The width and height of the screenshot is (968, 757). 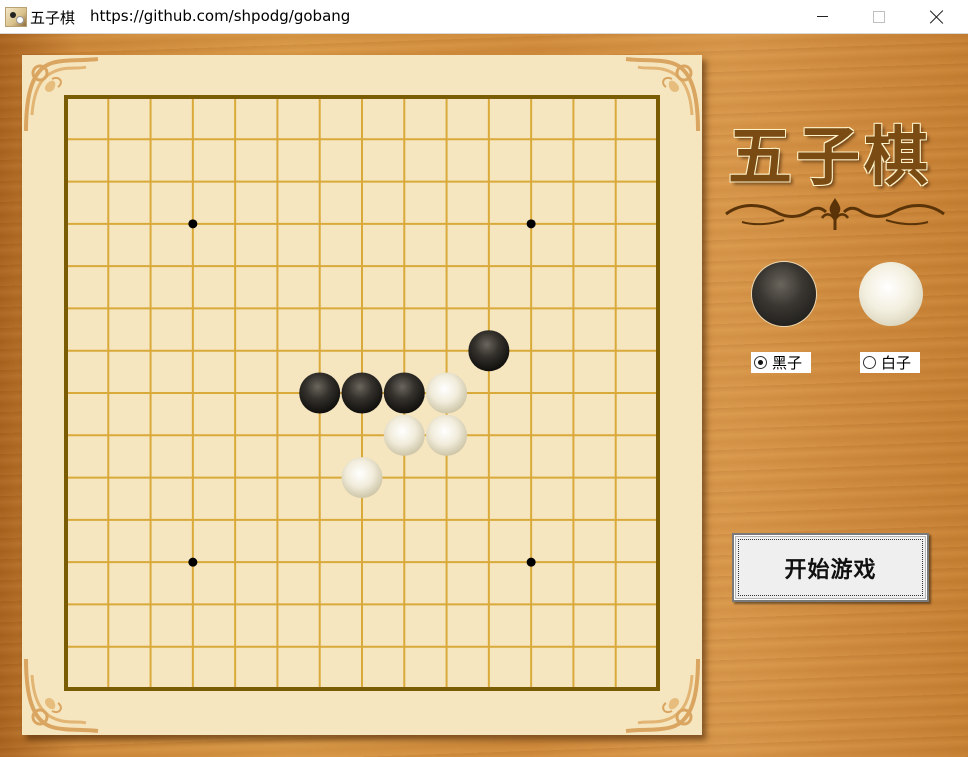 I want to click on game-logo: 五子棋, so click(x=835, y=165).